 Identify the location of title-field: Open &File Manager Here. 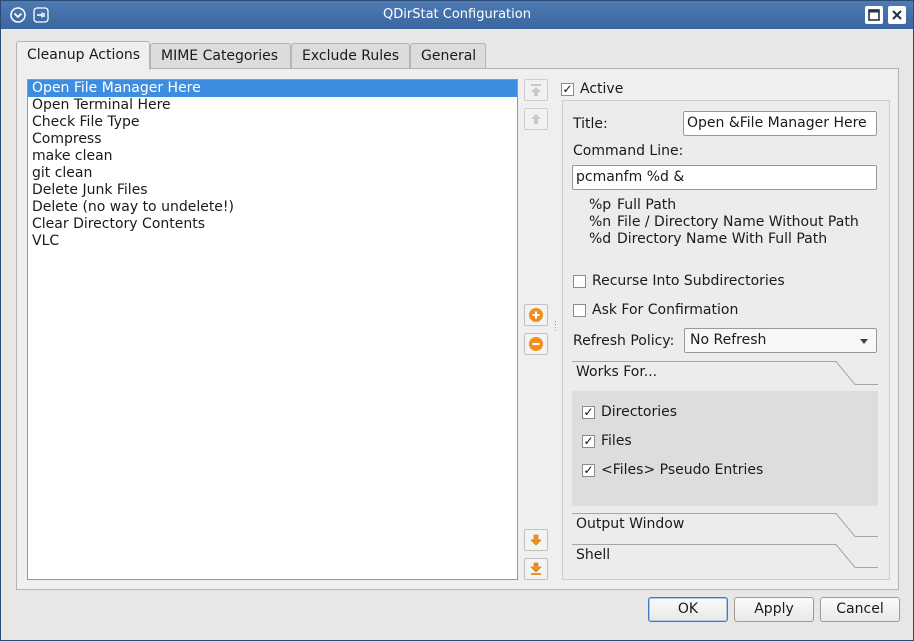
(780, 123).